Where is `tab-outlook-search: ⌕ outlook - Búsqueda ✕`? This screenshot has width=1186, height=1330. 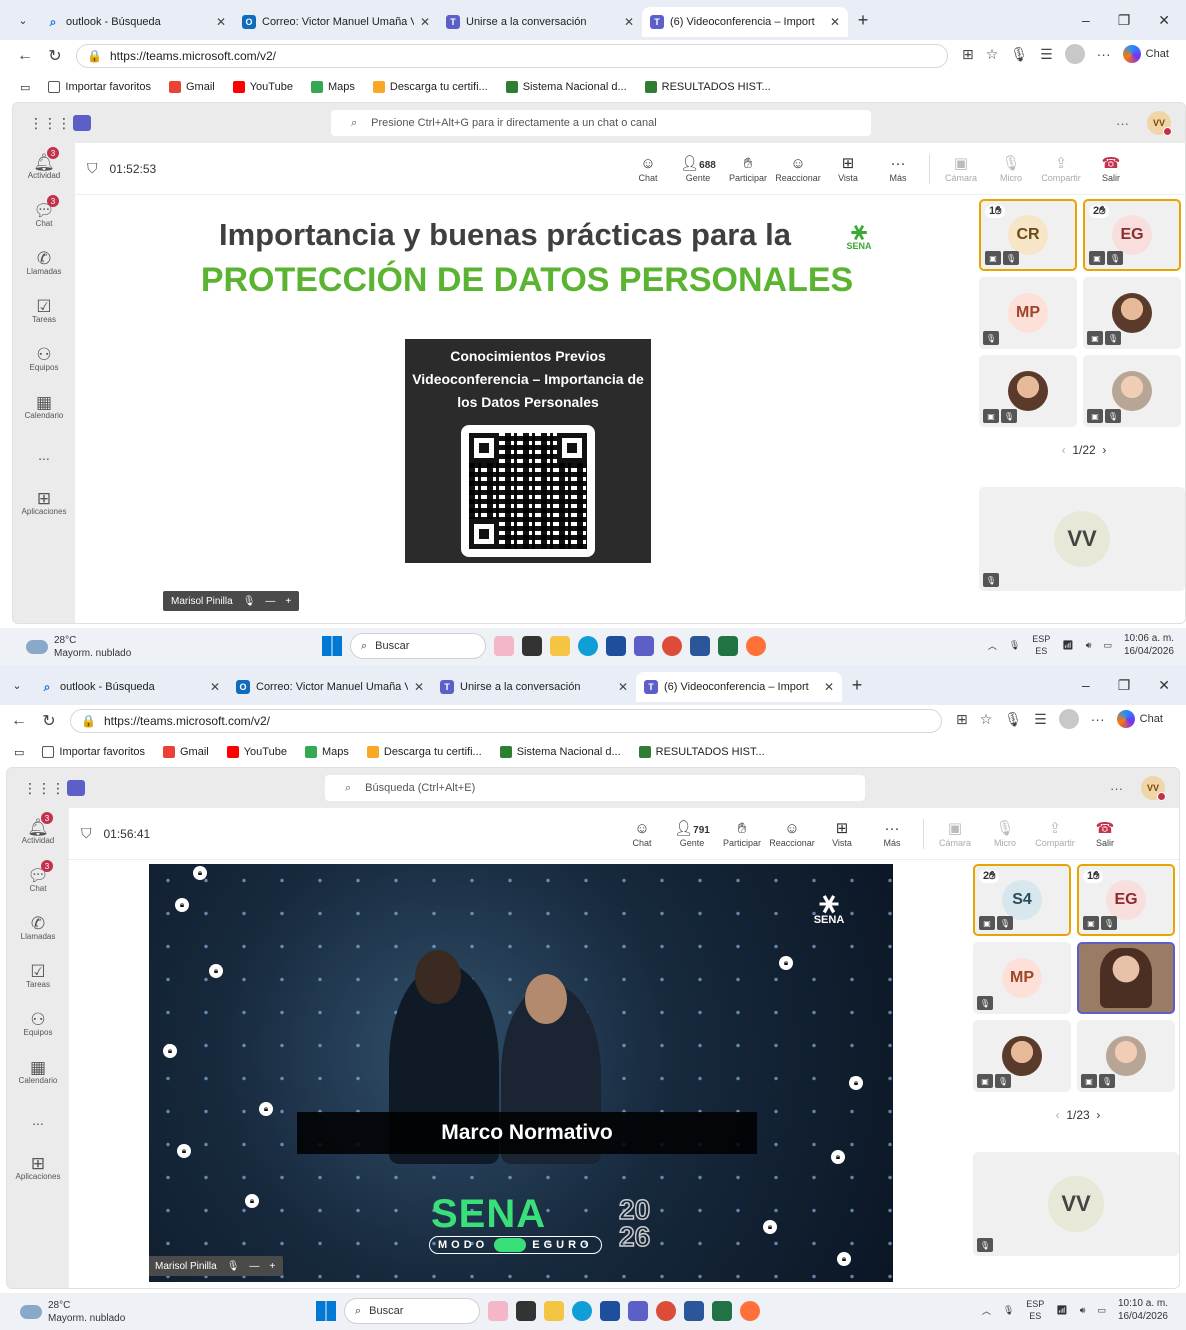
tab-outlook-search: ⌕ outlook - Búsqueda ✕ is located at coordinates (130, 687).